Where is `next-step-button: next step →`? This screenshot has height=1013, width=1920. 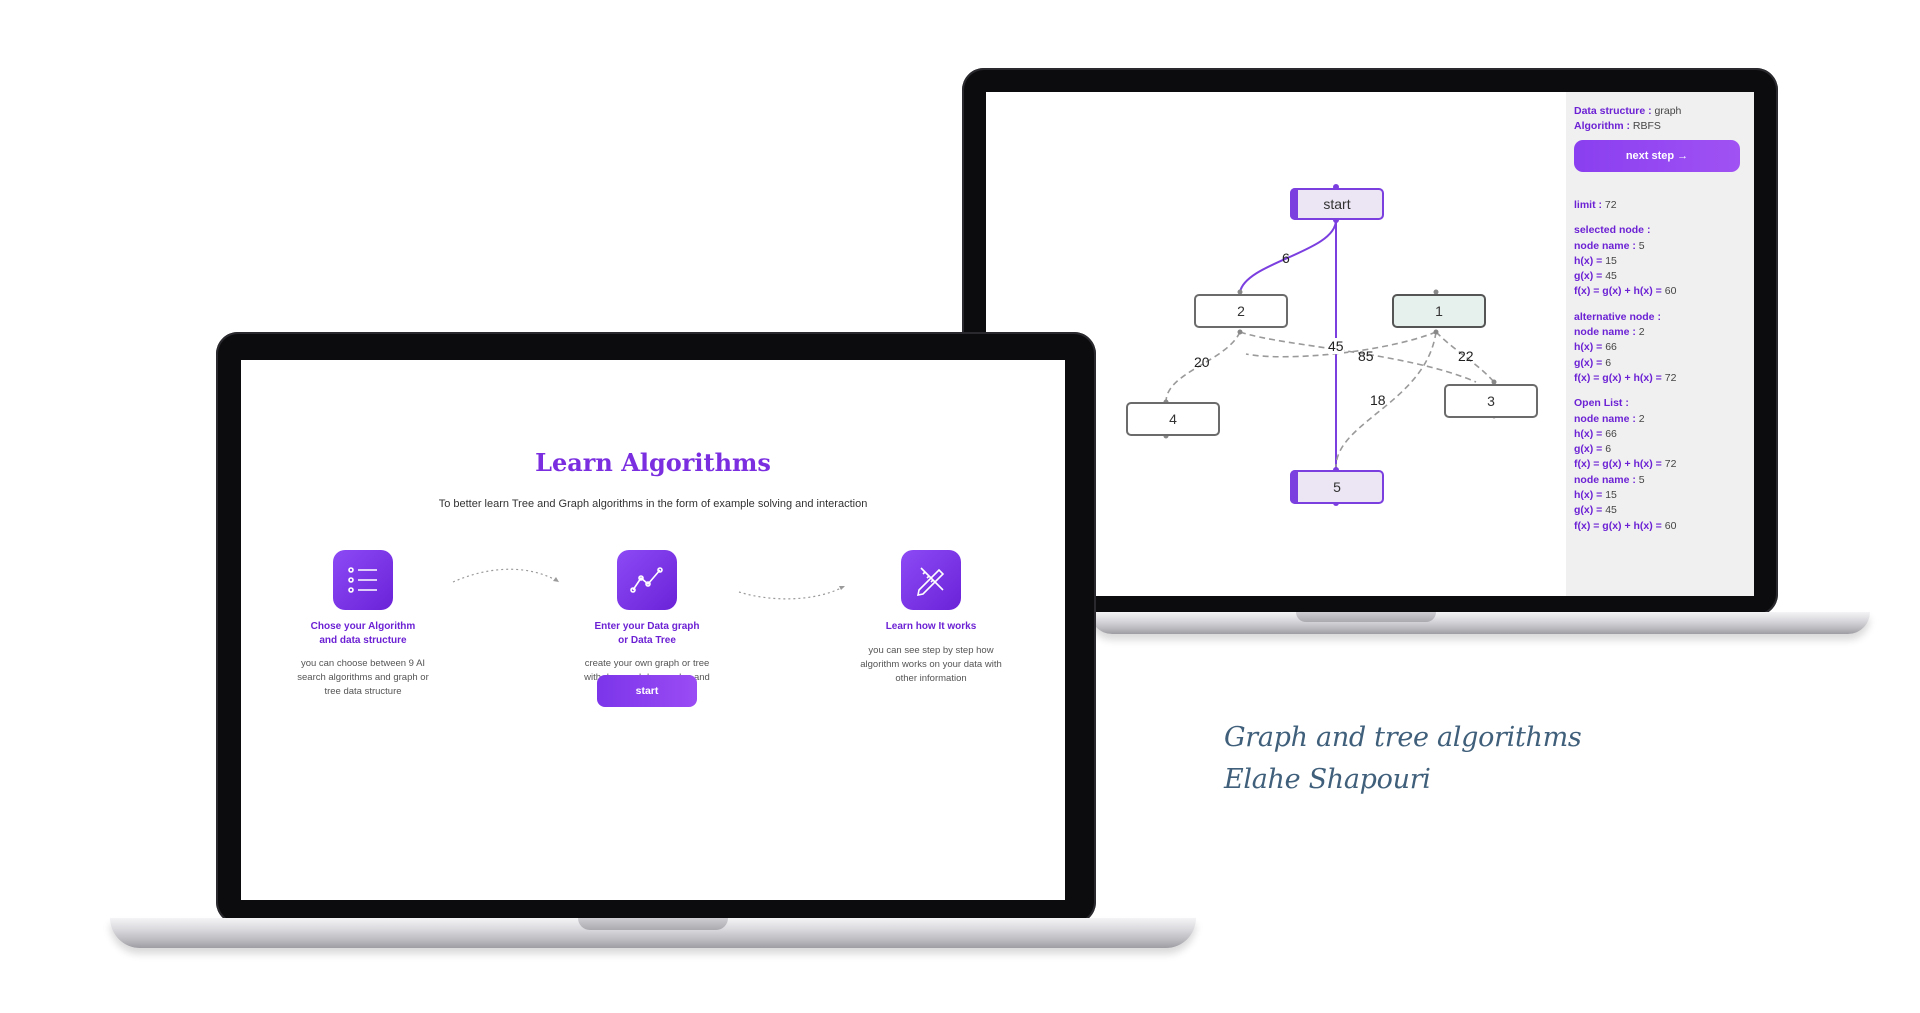 next-step-button: next step → is located at coordinates (1657, 156).